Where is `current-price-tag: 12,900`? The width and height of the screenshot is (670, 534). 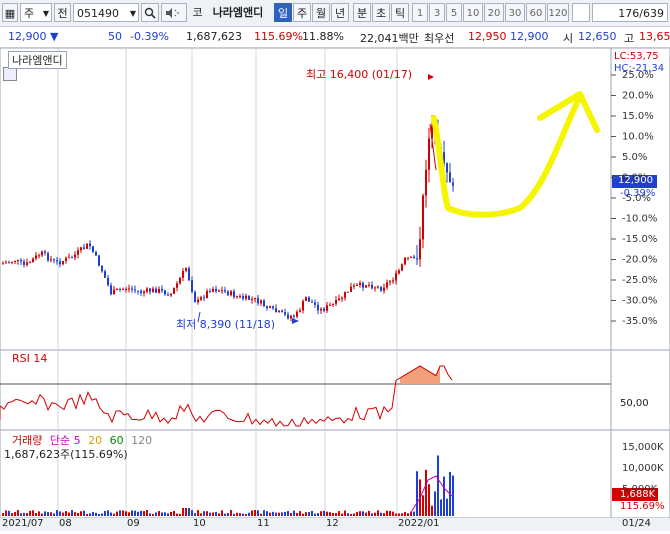
current-price-tag: 12,900 is located at coordinates (635, 180).